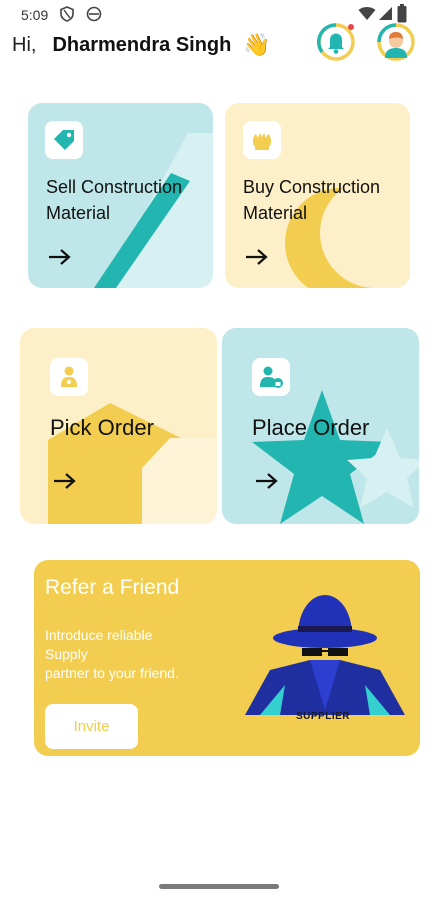  I want to click on user-lock-icon, so click(271, 377).